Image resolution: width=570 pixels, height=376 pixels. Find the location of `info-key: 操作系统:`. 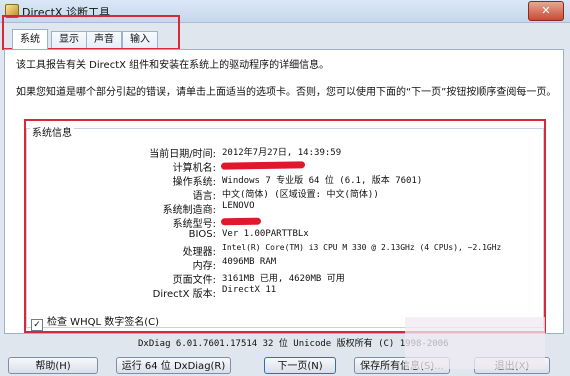

info-key: 操作系统: is located at coordinates (194, 182).